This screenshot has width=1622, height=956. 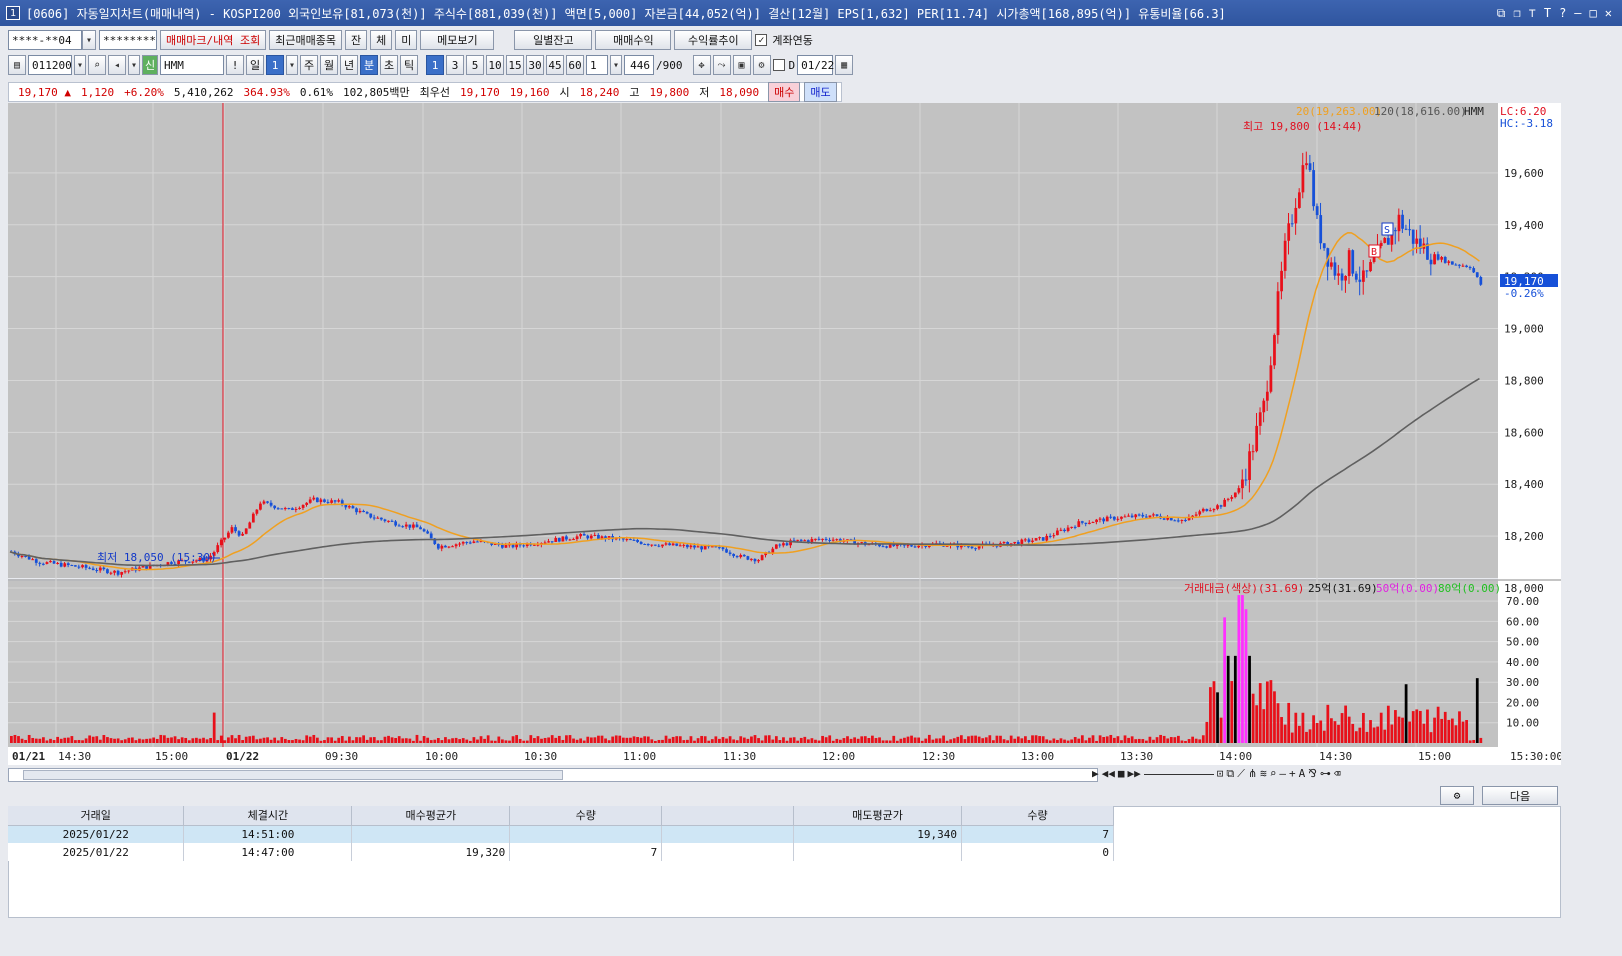 What do you see at coordinates (1241, 774) in the screenshot?
I see `tool-line-icon: ⟋` at bounding box center [1241, 774].